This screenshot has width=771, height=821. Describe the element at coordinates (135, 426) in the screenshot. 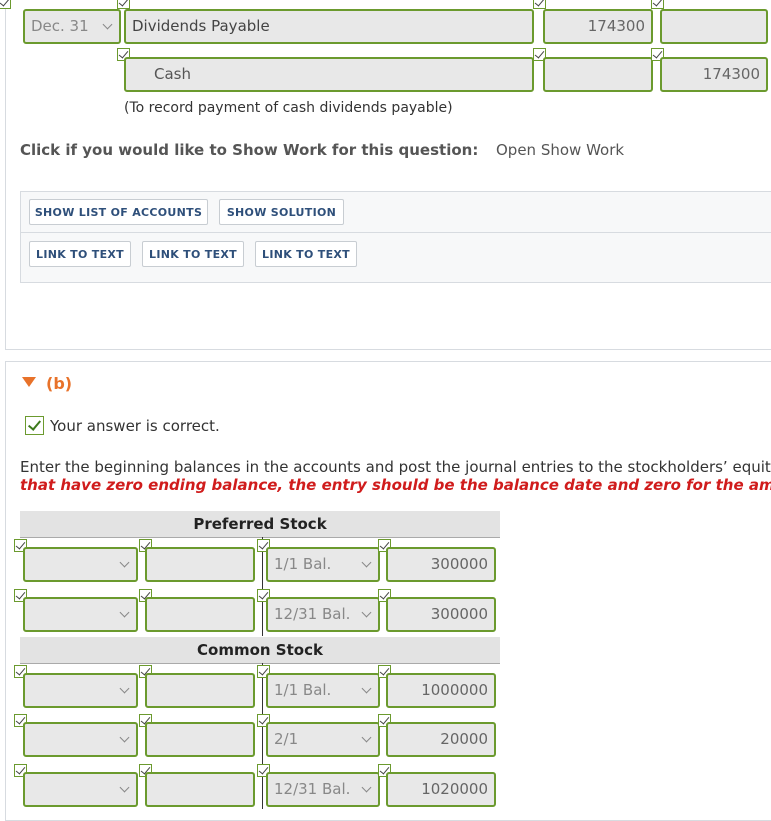

I see `answer-status: Your answer is correct.` at that location.